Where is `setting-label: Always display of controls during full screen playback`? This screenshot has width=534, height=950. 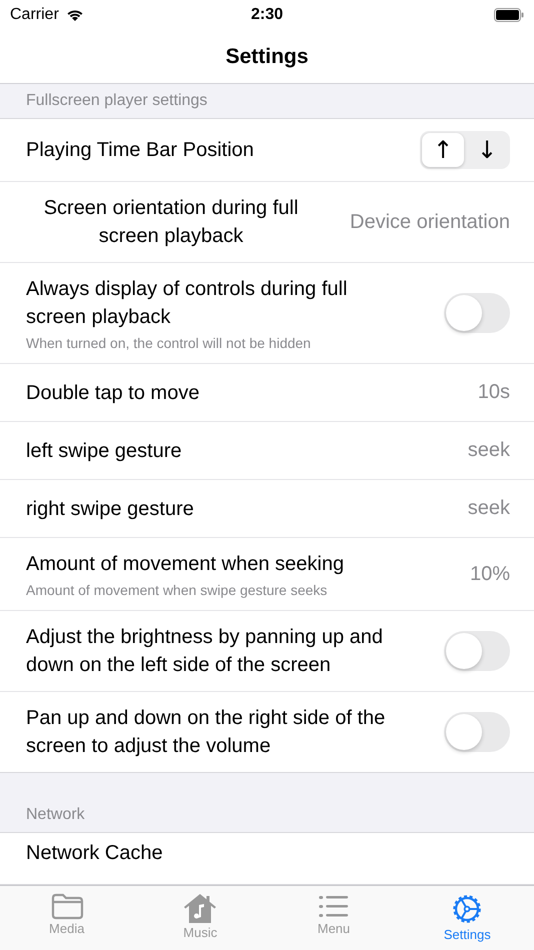 setting-label: Always display of controls during full screen playback is located at coordinates (187, 303).